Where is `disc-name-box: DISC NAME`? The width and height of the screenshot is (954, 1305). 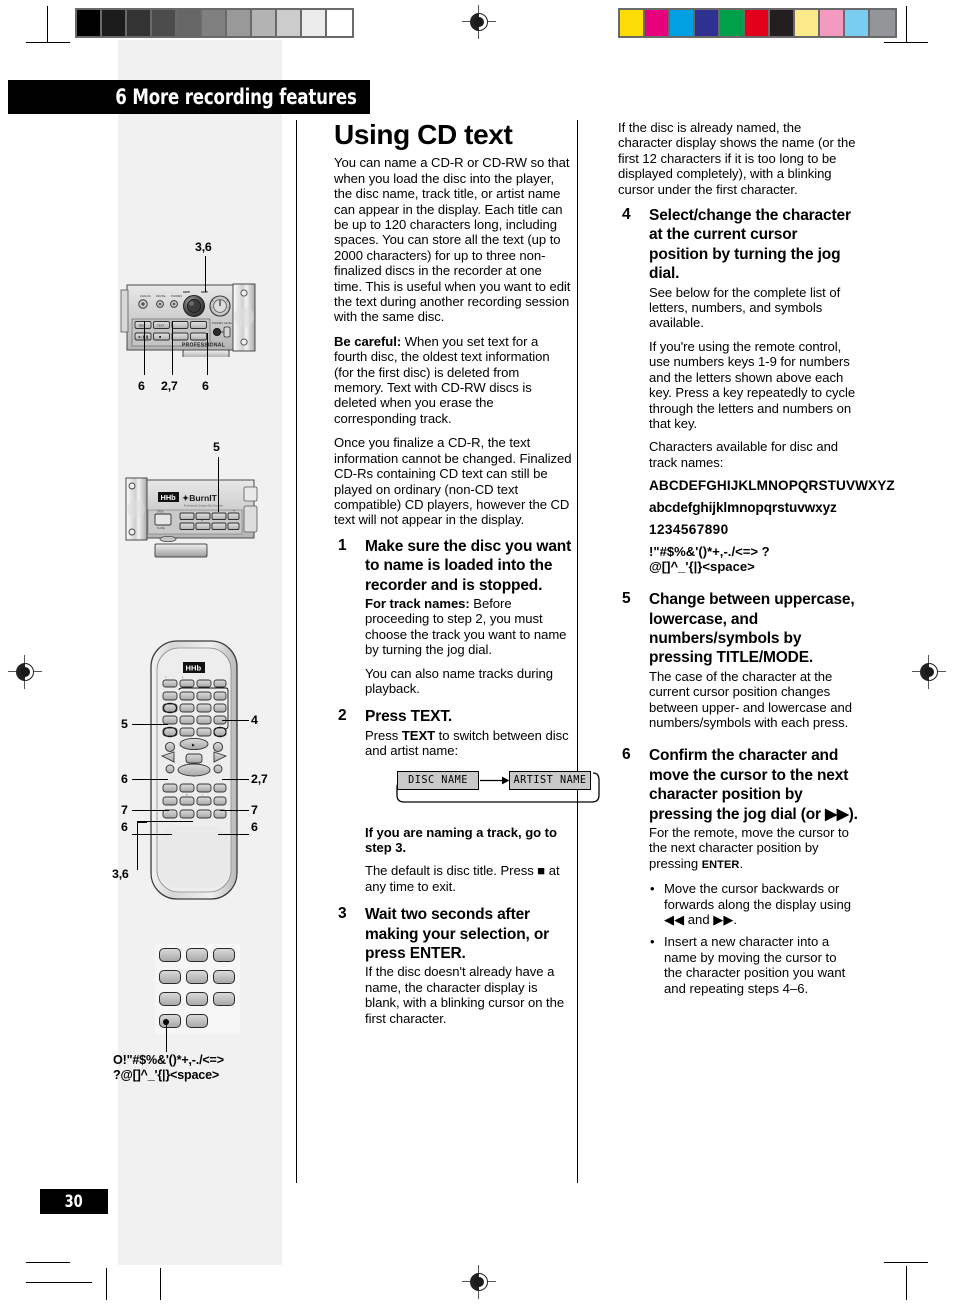 disc-name-box: DISC NAME is located at coordinates (438, 780).